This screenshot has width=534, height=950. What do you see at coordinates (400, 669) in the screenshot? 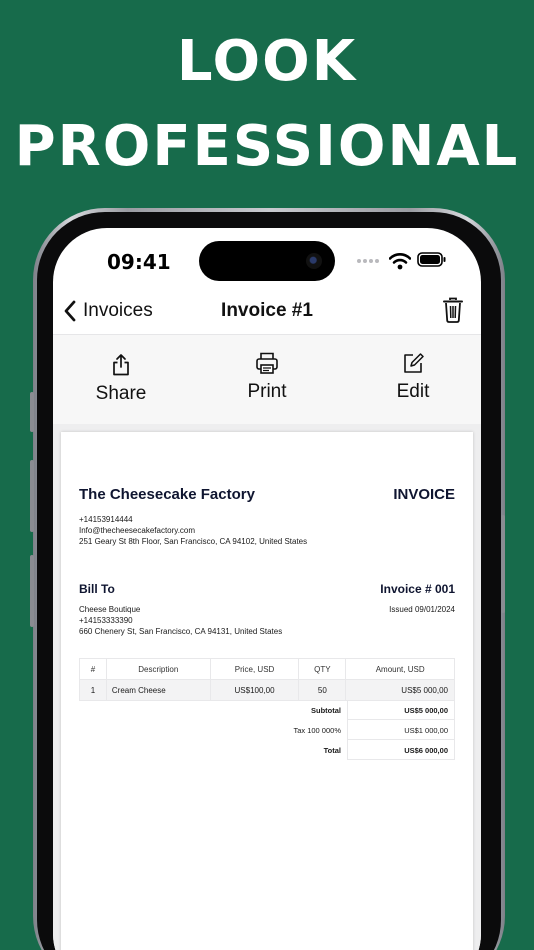
I see `col-amount: Amount, USD` at bounding box center [400, 669].